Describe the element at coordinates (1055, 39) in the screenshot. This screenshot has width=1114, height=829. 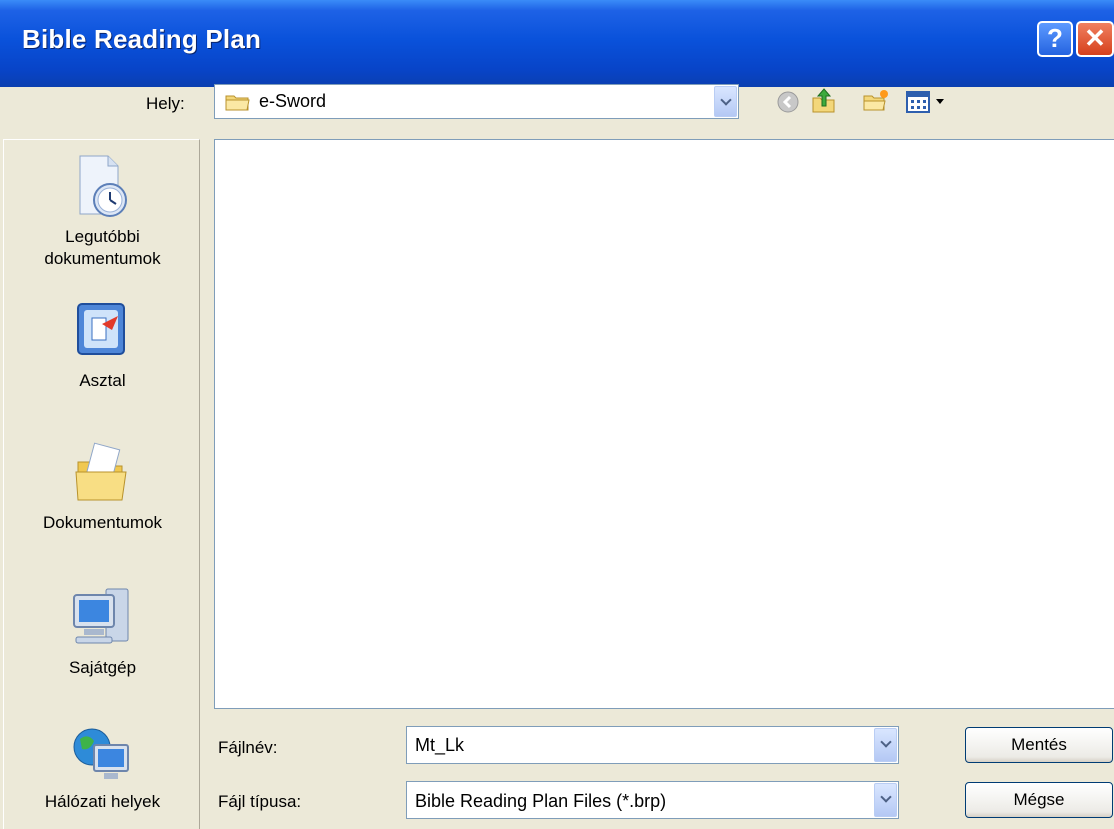
I see `help-button: ?` at that location.